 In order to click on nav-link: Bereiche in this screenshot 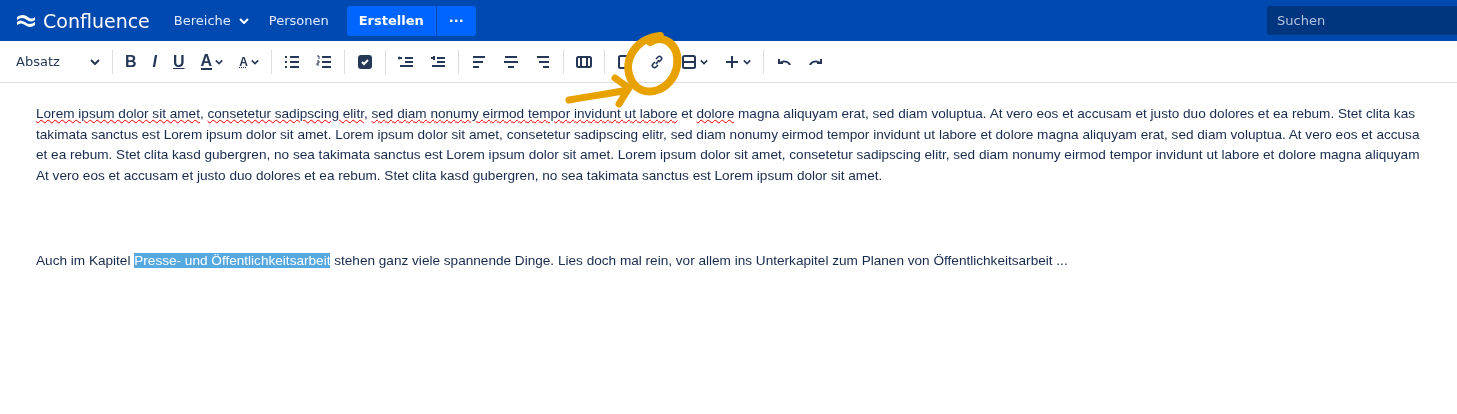, I will do `click(211, 20)`.